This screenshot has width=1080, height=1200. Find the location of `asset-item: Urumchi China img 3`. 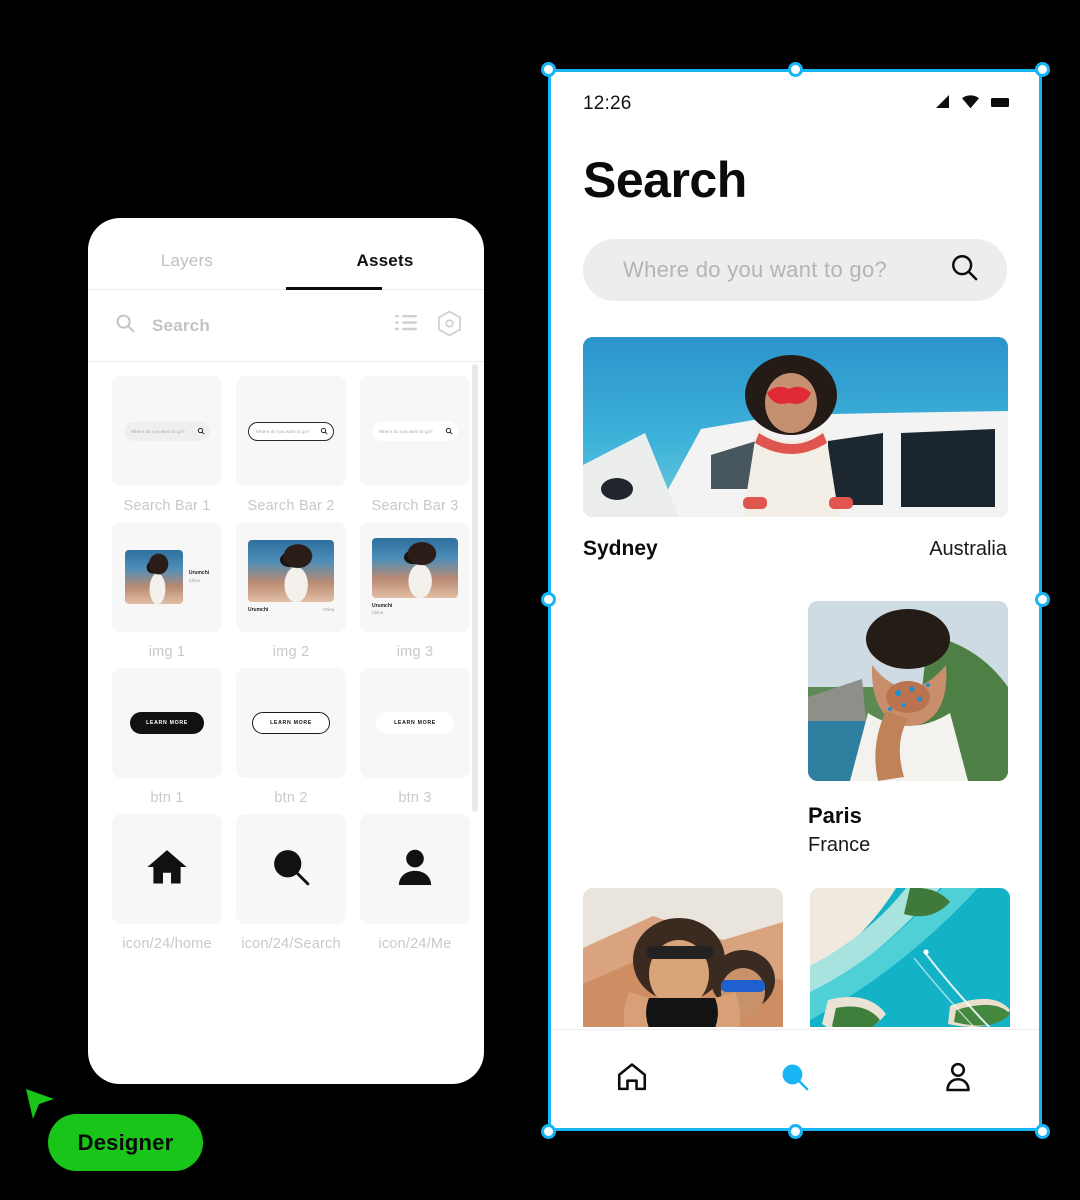

asset-item: Urumchi China img 3 is located at coordinates (415, 591).